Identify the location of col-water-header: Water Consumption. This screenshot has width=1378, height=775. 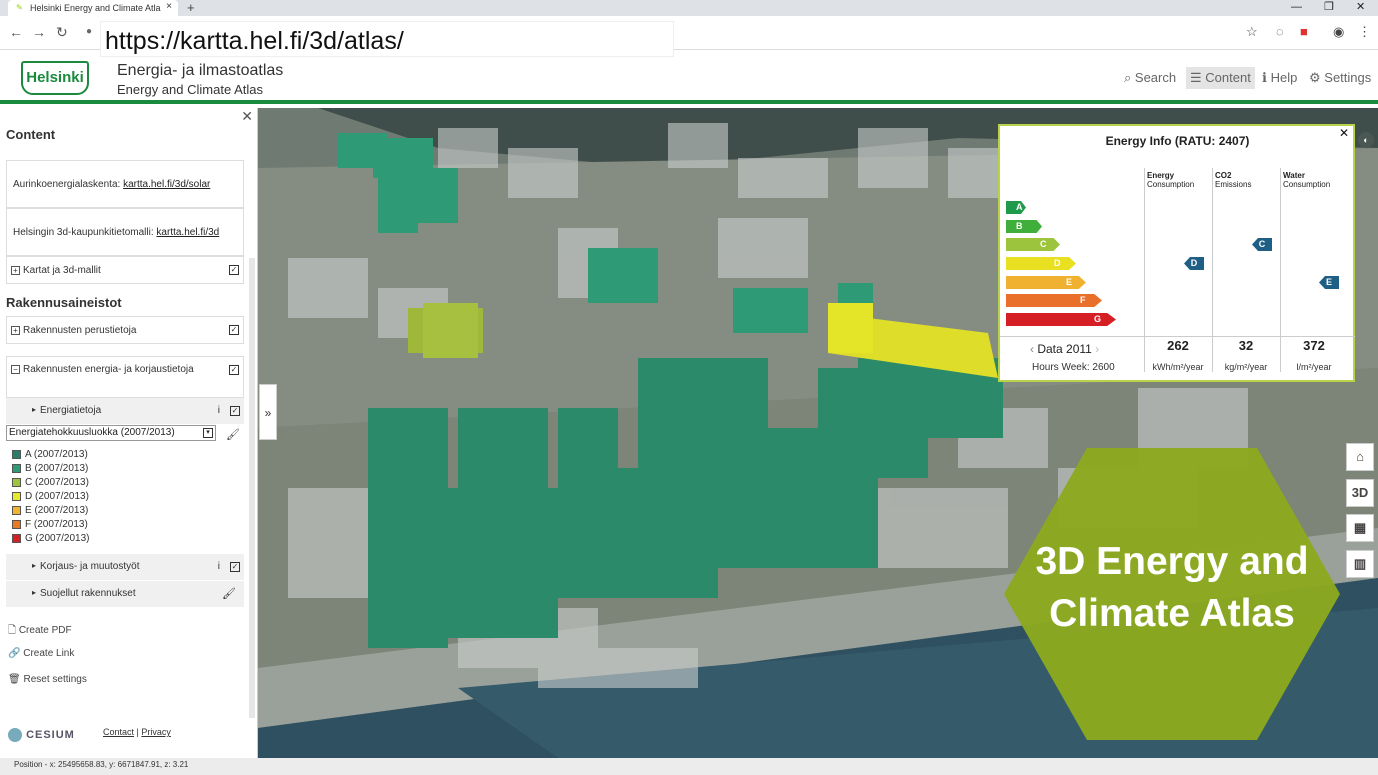
(1306, 180).